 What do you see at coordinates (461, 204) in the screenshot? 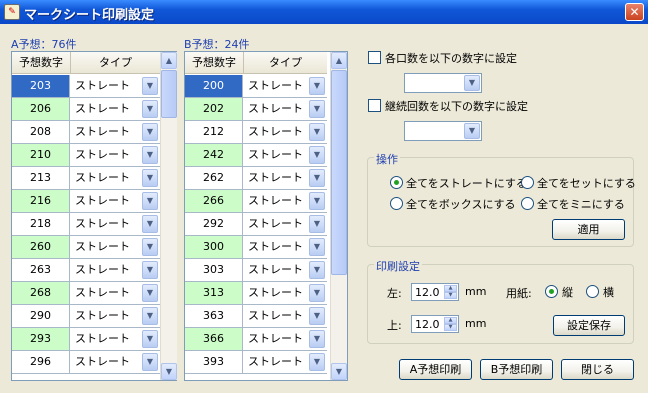
I see `radio-all-box-label: 全てをボックスにする` at bounding box center [461, 204].